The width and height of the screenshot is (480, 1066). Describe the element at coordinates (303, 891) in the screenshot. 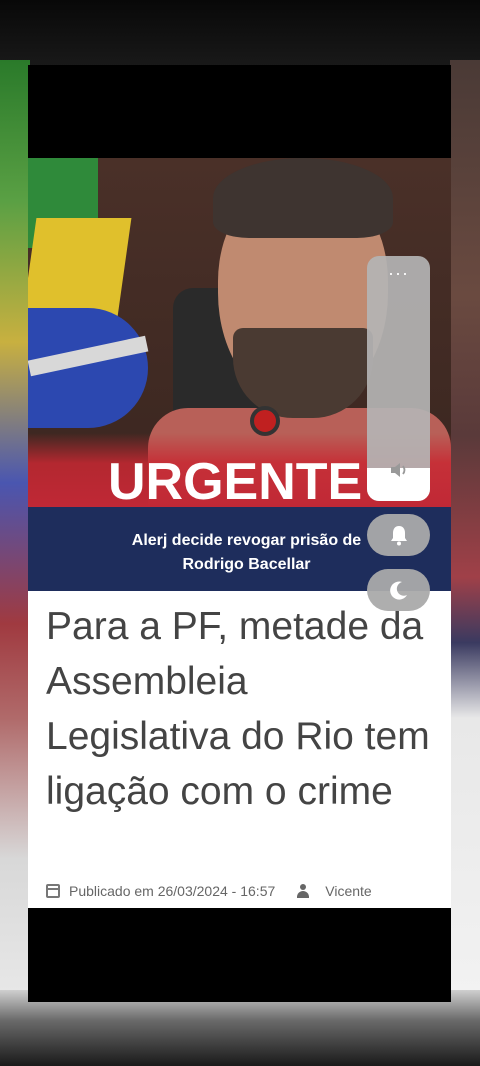

I see `user-icon` at that location.